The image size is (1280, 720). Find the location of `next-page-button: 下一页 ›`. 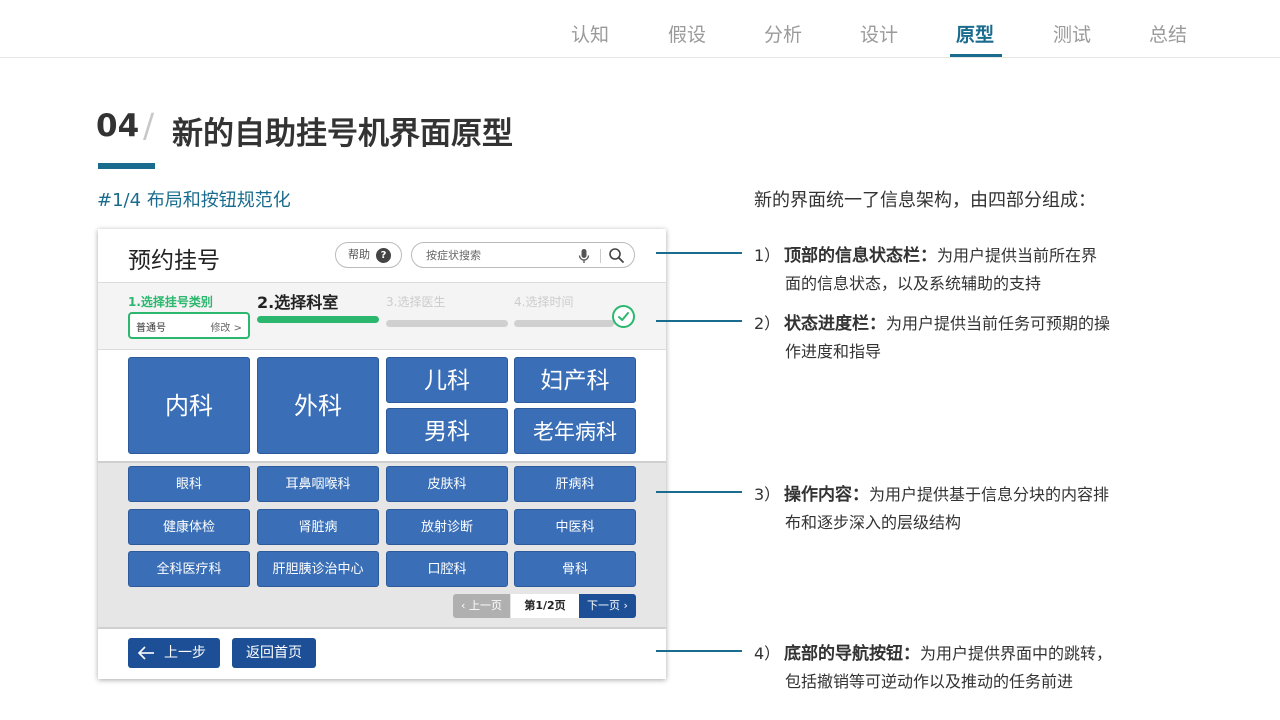

next-page-button: 下一页 › is located at coordinates (607, 606).